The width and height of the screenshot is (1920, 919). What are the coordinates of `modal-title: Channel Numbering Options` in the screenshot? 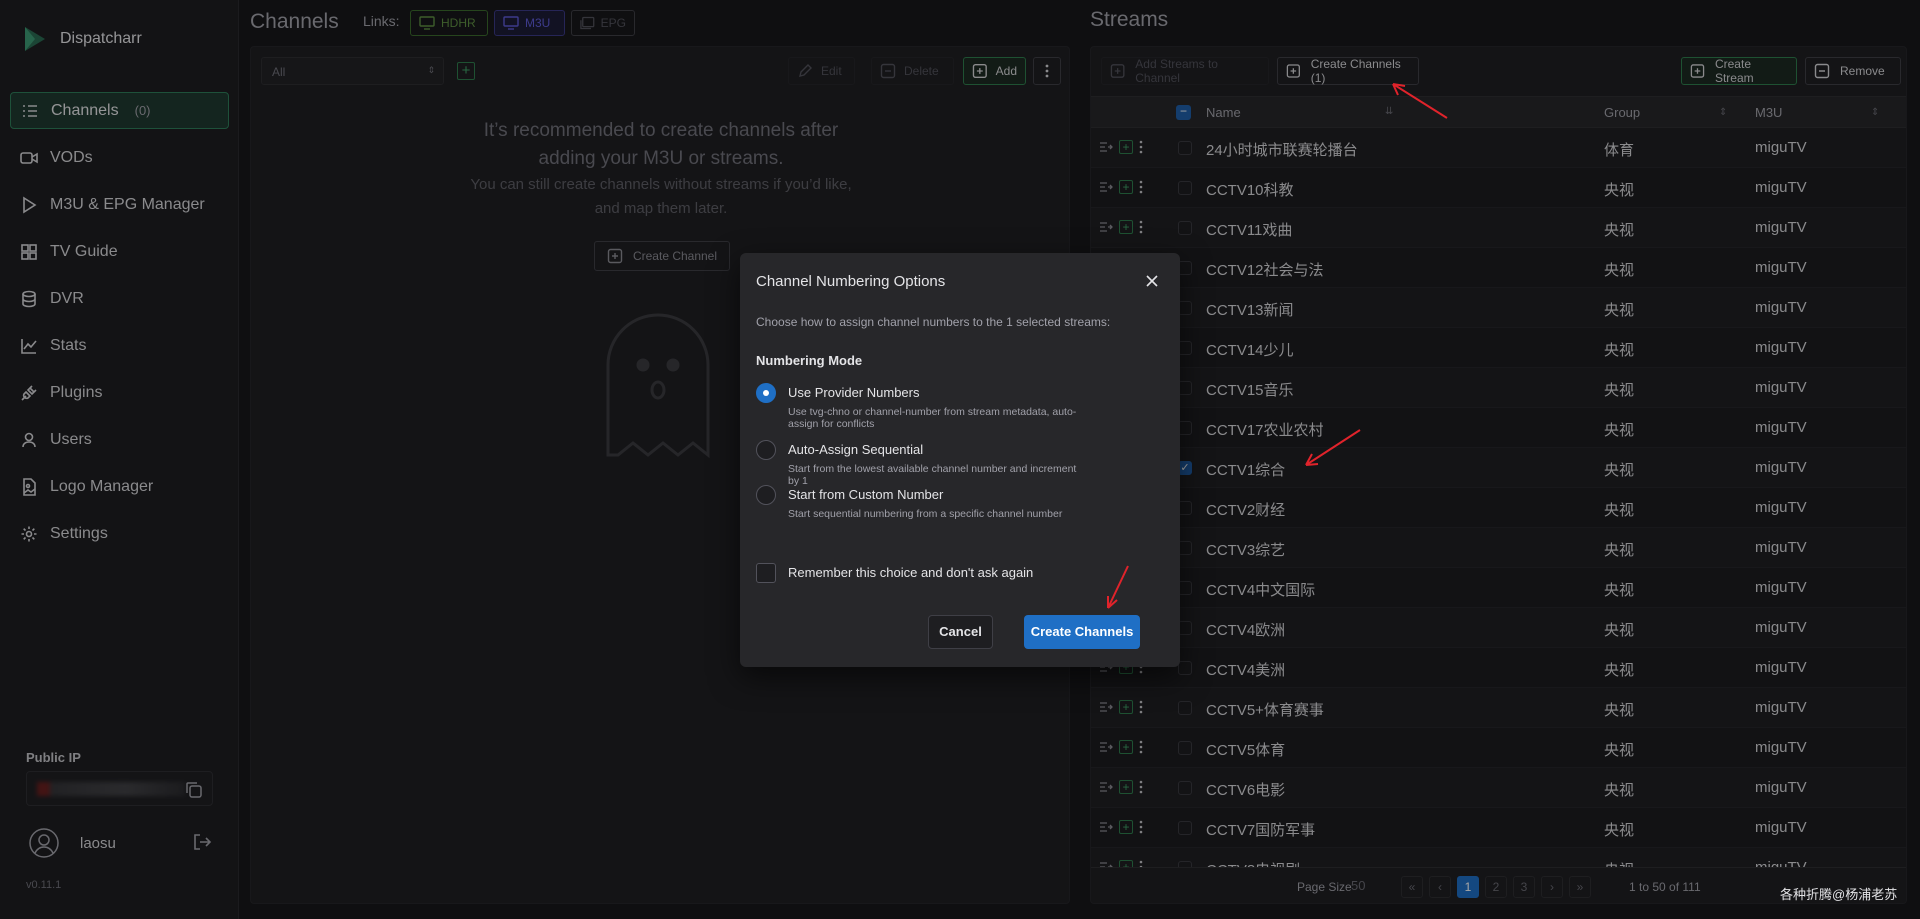 It's located at (851, 281).